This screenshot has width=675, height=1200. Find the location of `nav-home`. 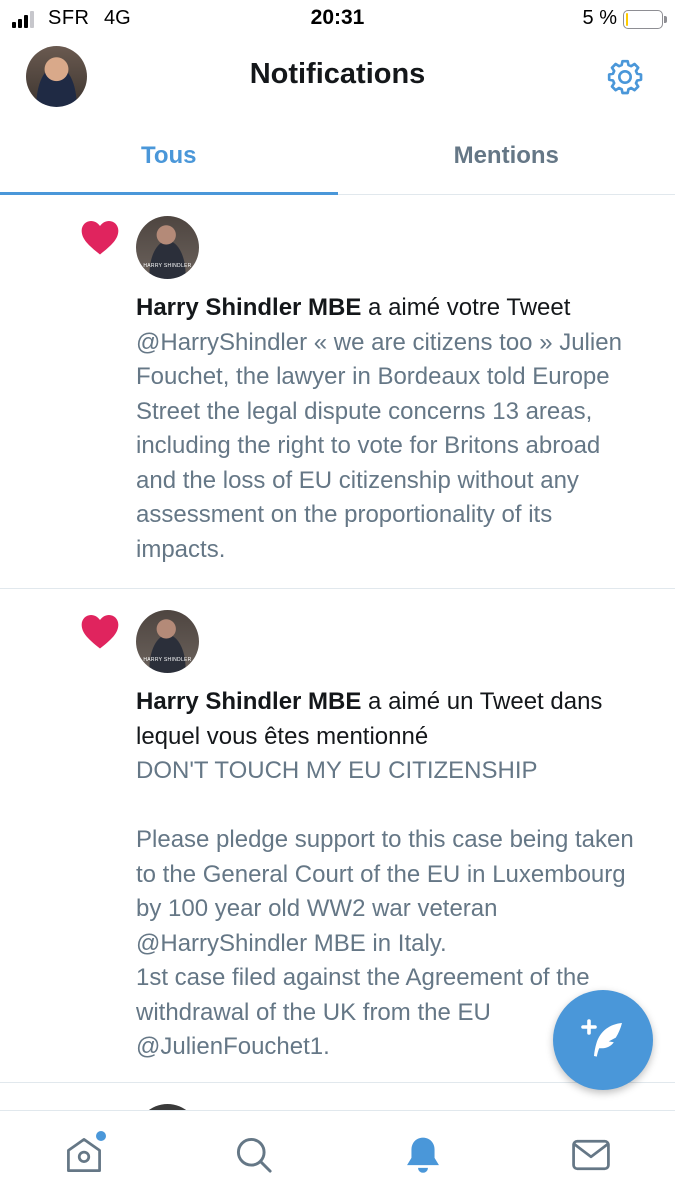

nav-home is located at coordinates (84, 1154).